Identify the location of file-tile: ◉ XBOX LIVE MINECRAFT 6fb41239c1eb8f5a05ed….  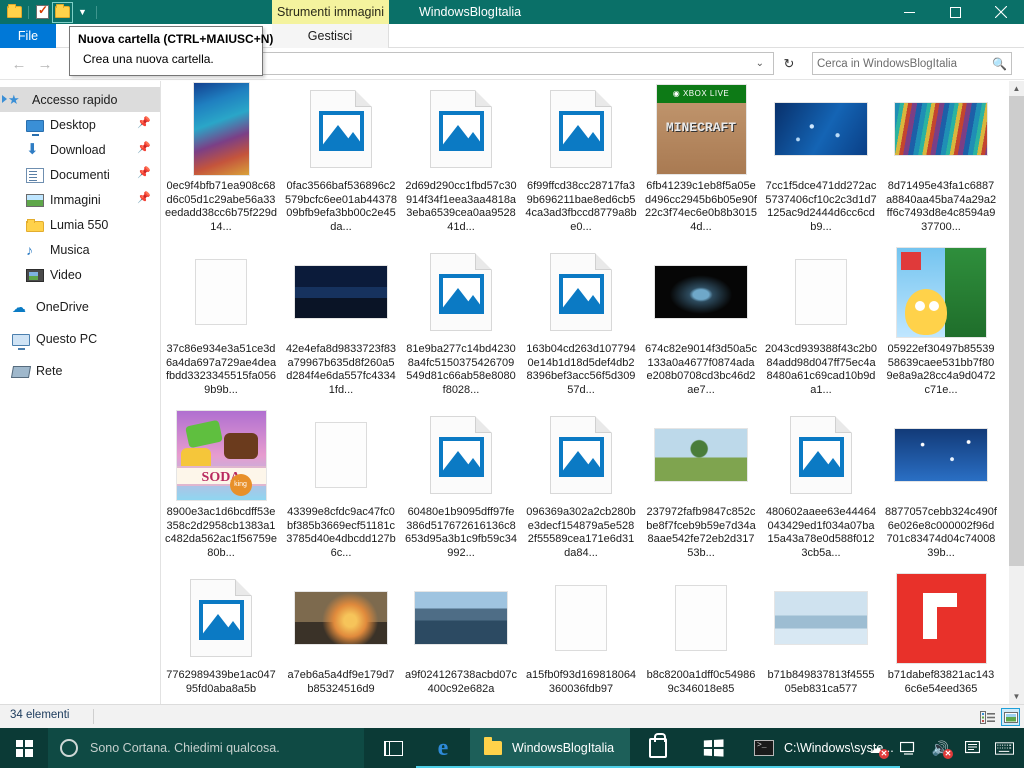
(701, 162).